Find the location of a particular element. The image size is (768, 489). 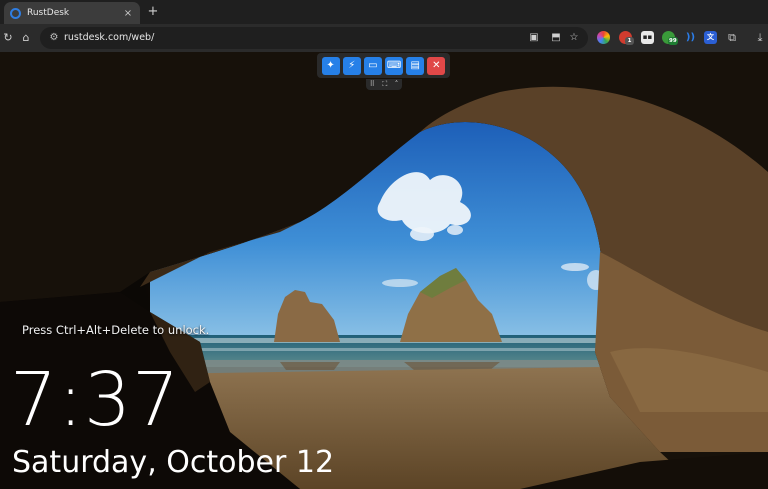

lightning-icon: ⚡ is located at coordinates (352, 65).